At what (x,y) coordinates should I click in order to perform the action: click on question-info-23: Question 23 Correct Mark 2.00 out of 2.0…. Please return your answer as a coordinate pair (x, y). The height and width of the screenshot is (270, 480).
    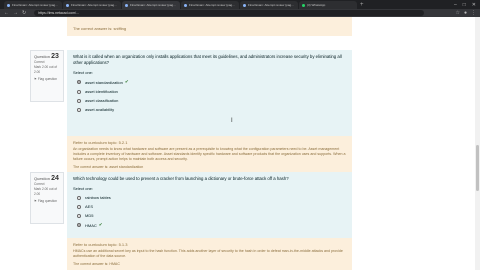
    Looking at the image, I should click on (47, 76).